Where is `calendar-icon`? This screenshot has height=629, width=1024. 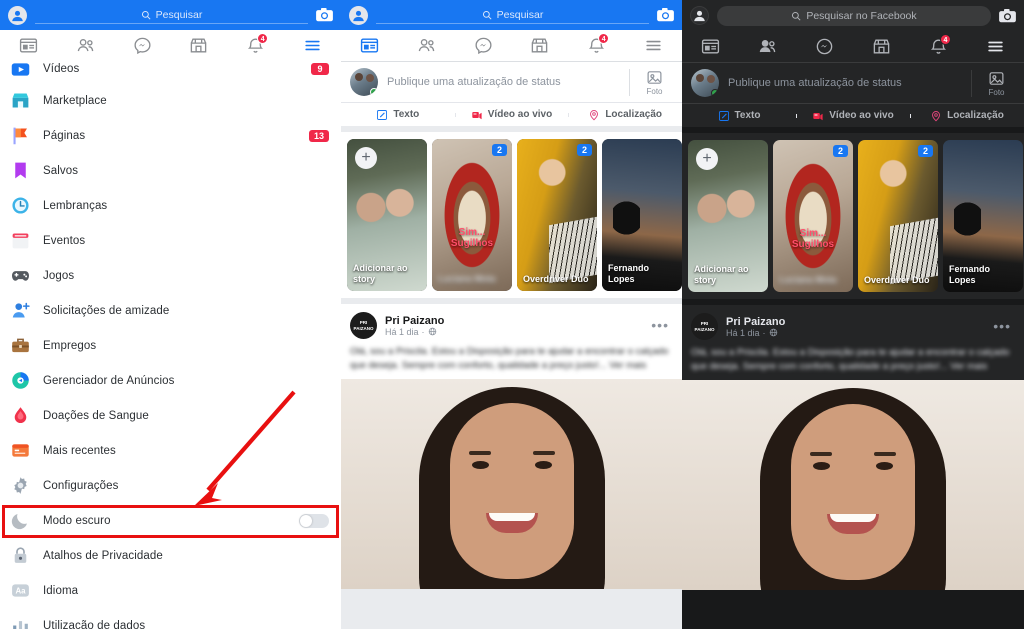 calendar-icon is located at coordinates (20, 240).